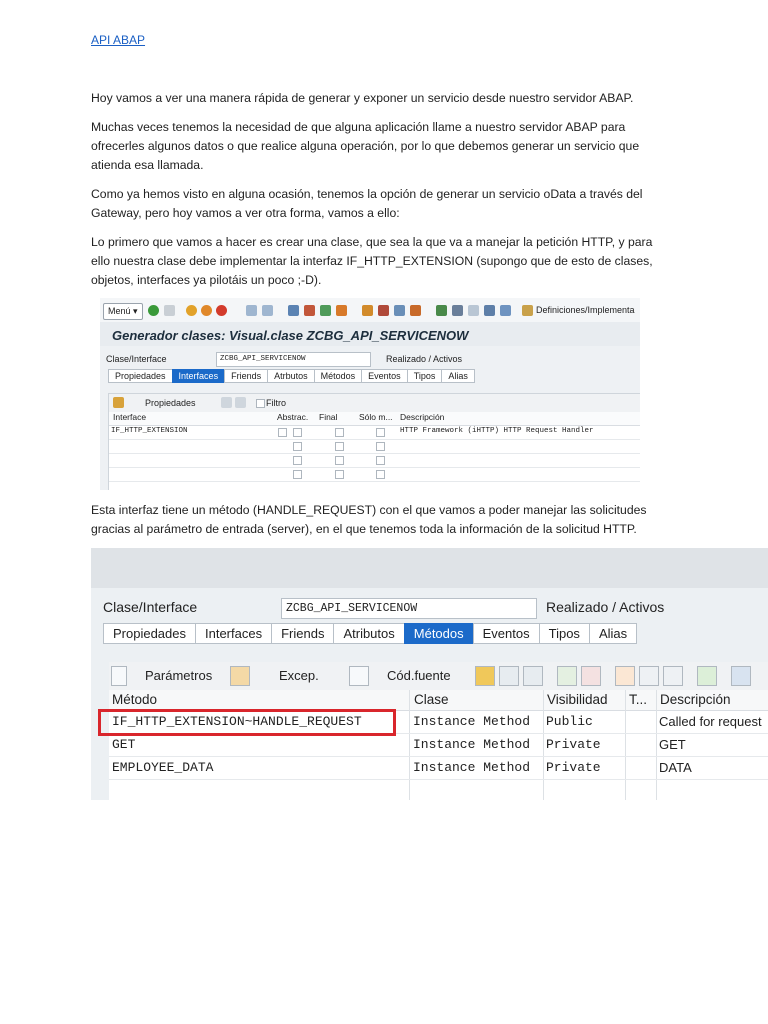 The width and height of the screenshot is (768, 1024). What do you see at coordinates (527, 310) in the screenshot?
I see `definitions-icon` at bounding box center [527, 310].